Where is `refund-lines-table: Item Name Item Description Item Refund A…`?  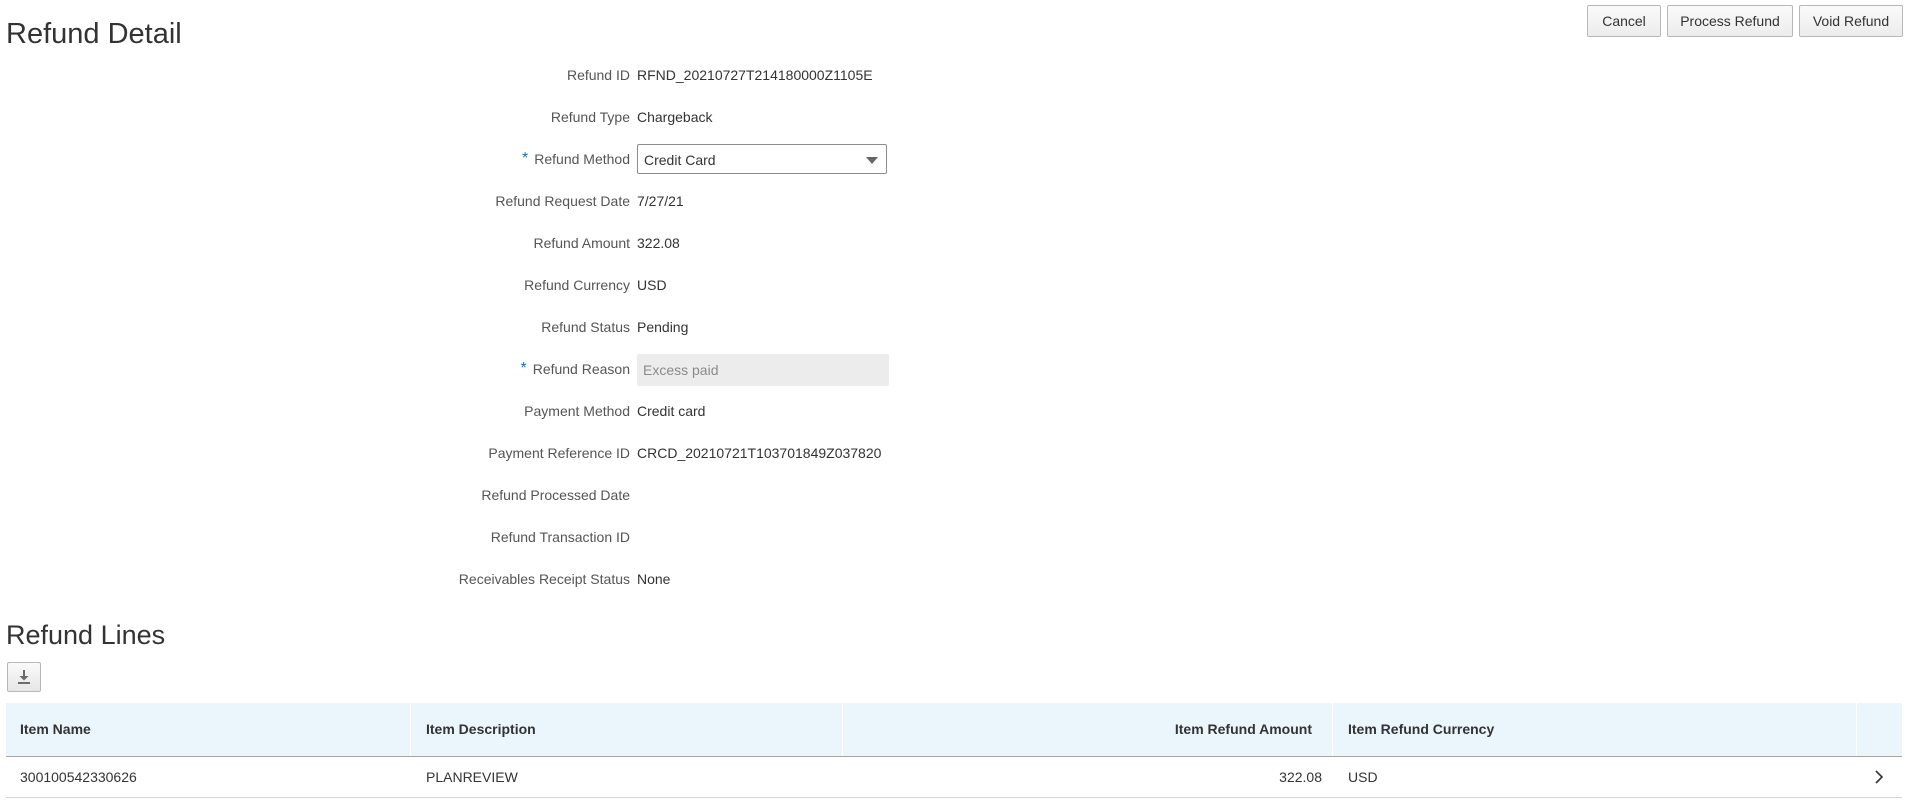
refund-lines-table: Item Name Item Description Item Refund A… is located at coordinates (954, 750).